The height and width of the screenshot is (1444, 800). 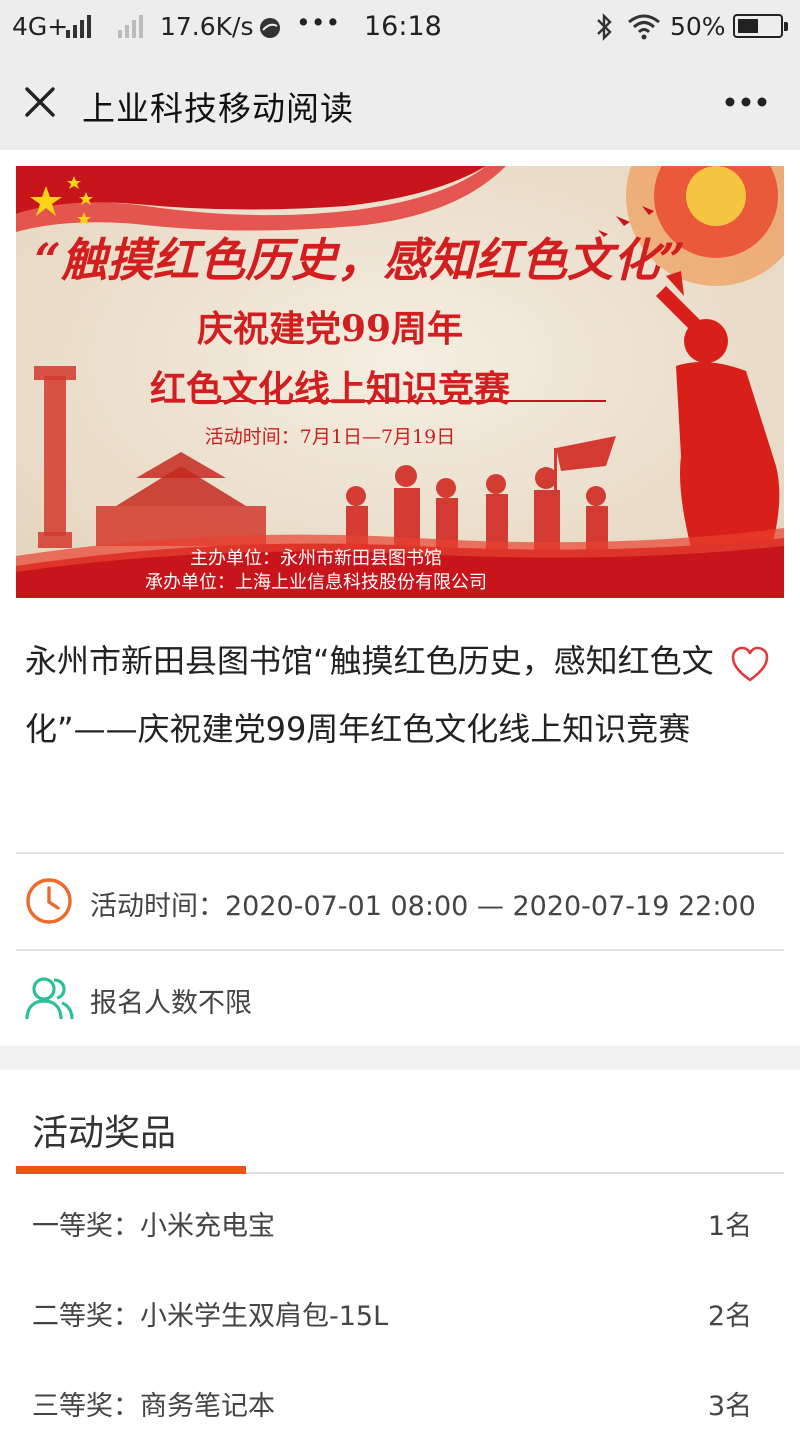 I want to click on favorite-heart-icon, so click(x=750, y=665).